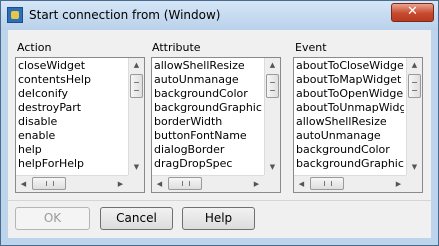  What do you see at coordinates (71, 136) in the screenshot?
I see `list-item: enable` at bounding box center [71, 136].